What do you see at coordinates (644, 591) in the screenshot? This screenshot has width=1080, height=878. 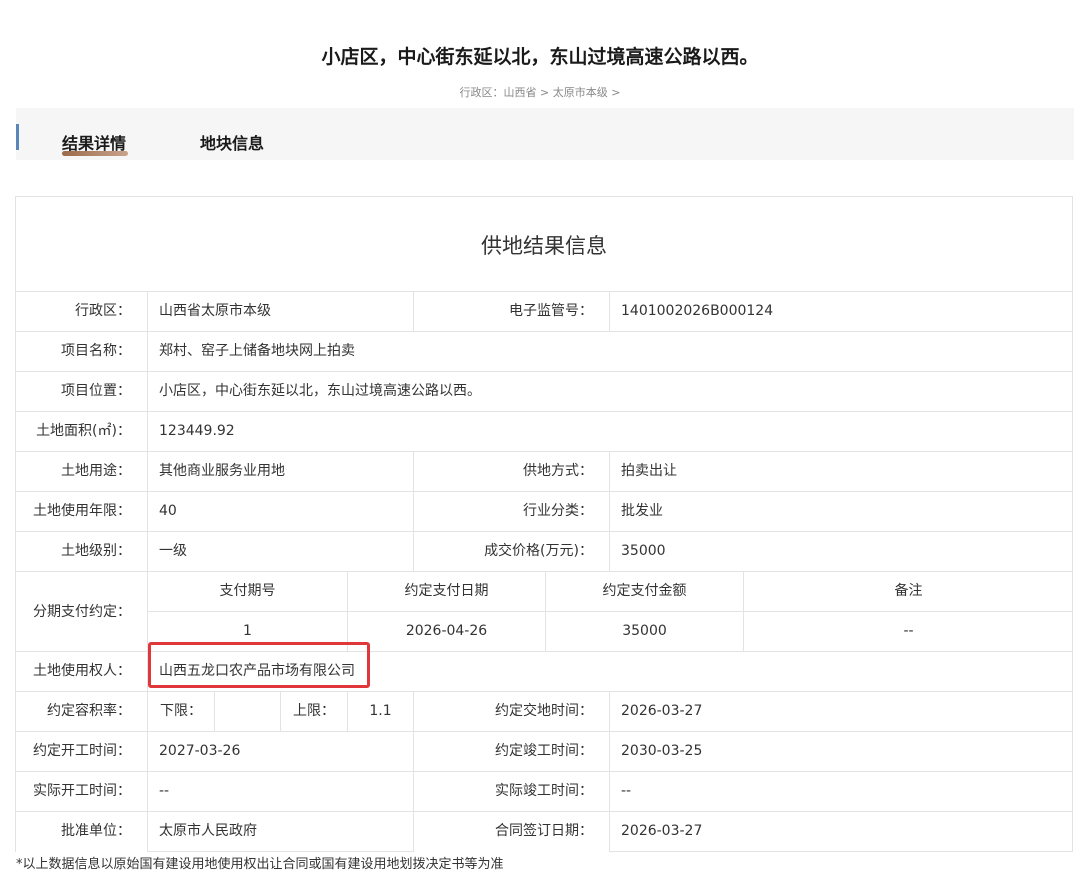 I see `installment-header-amount: 约定支付金额` at bounding box center [644, 591].